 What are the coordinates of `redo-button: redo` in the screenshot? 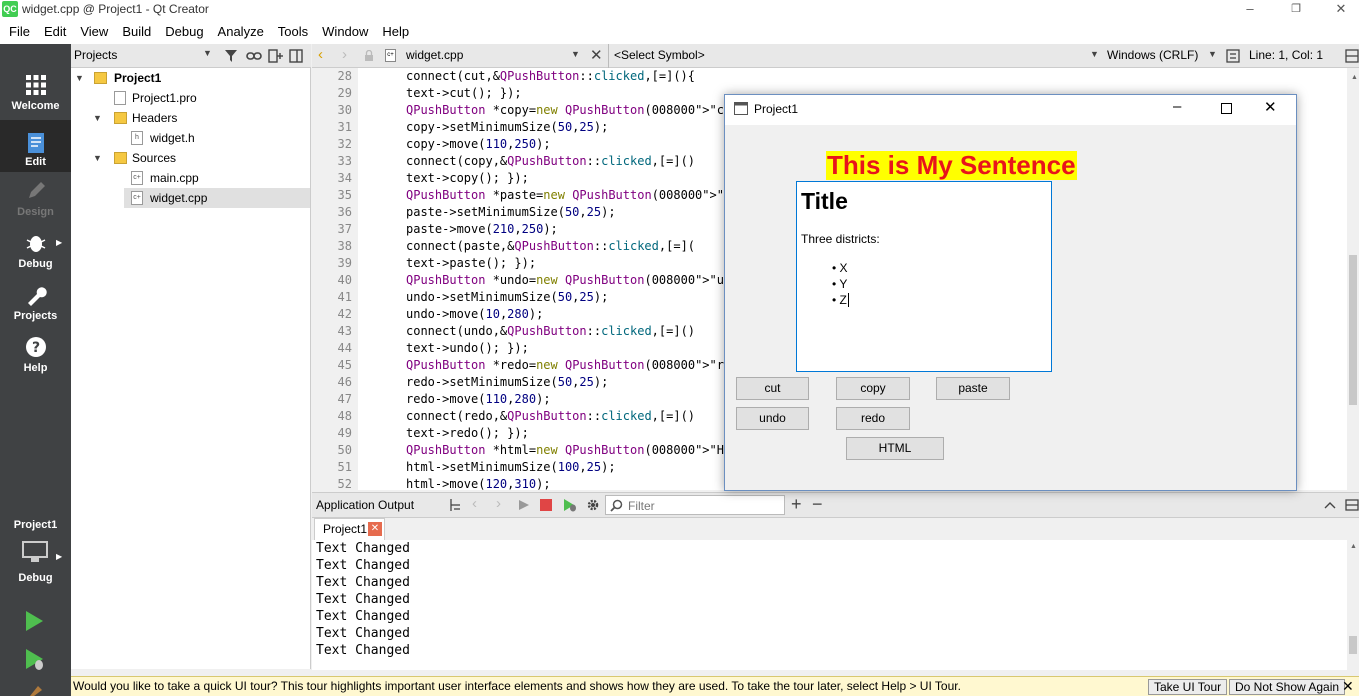 It's located at (873, 418).